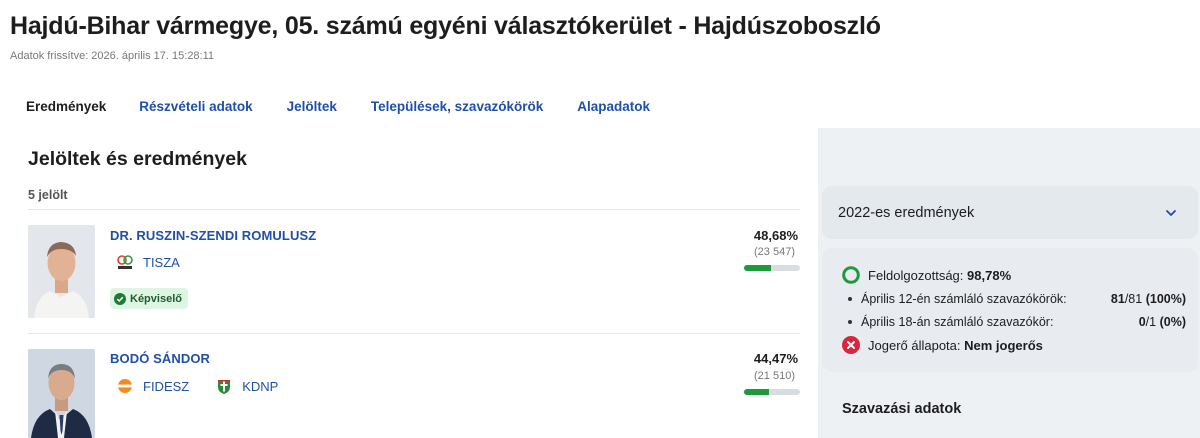  What do you see at coordinates (160, 358) in the screenshot?
I see `candidate-name-link: BODÓ SÁNDOR` at bounding box center [160, 358].